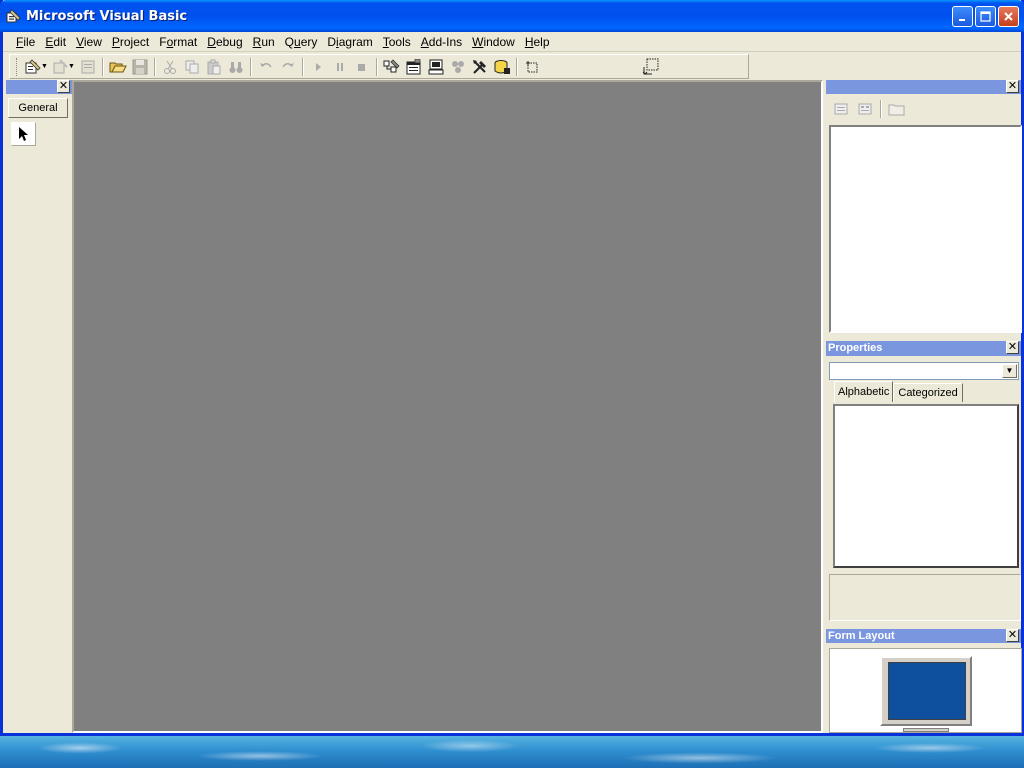  I want to click on form-layout-area, so click(925, 690).